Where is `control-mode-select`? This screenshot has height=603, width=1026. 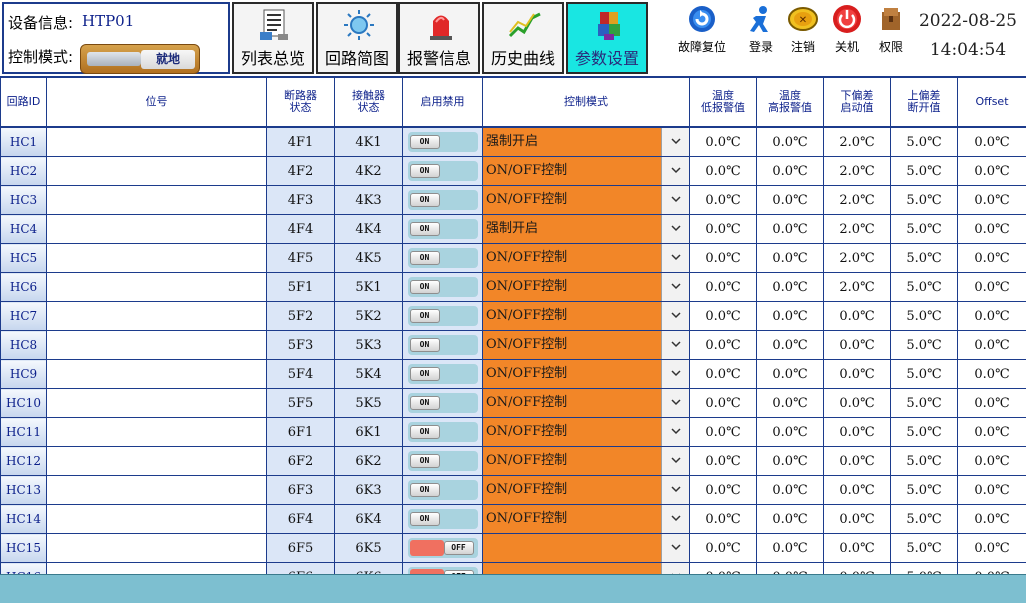
control-mode-select is located at coordinates (586, 548).